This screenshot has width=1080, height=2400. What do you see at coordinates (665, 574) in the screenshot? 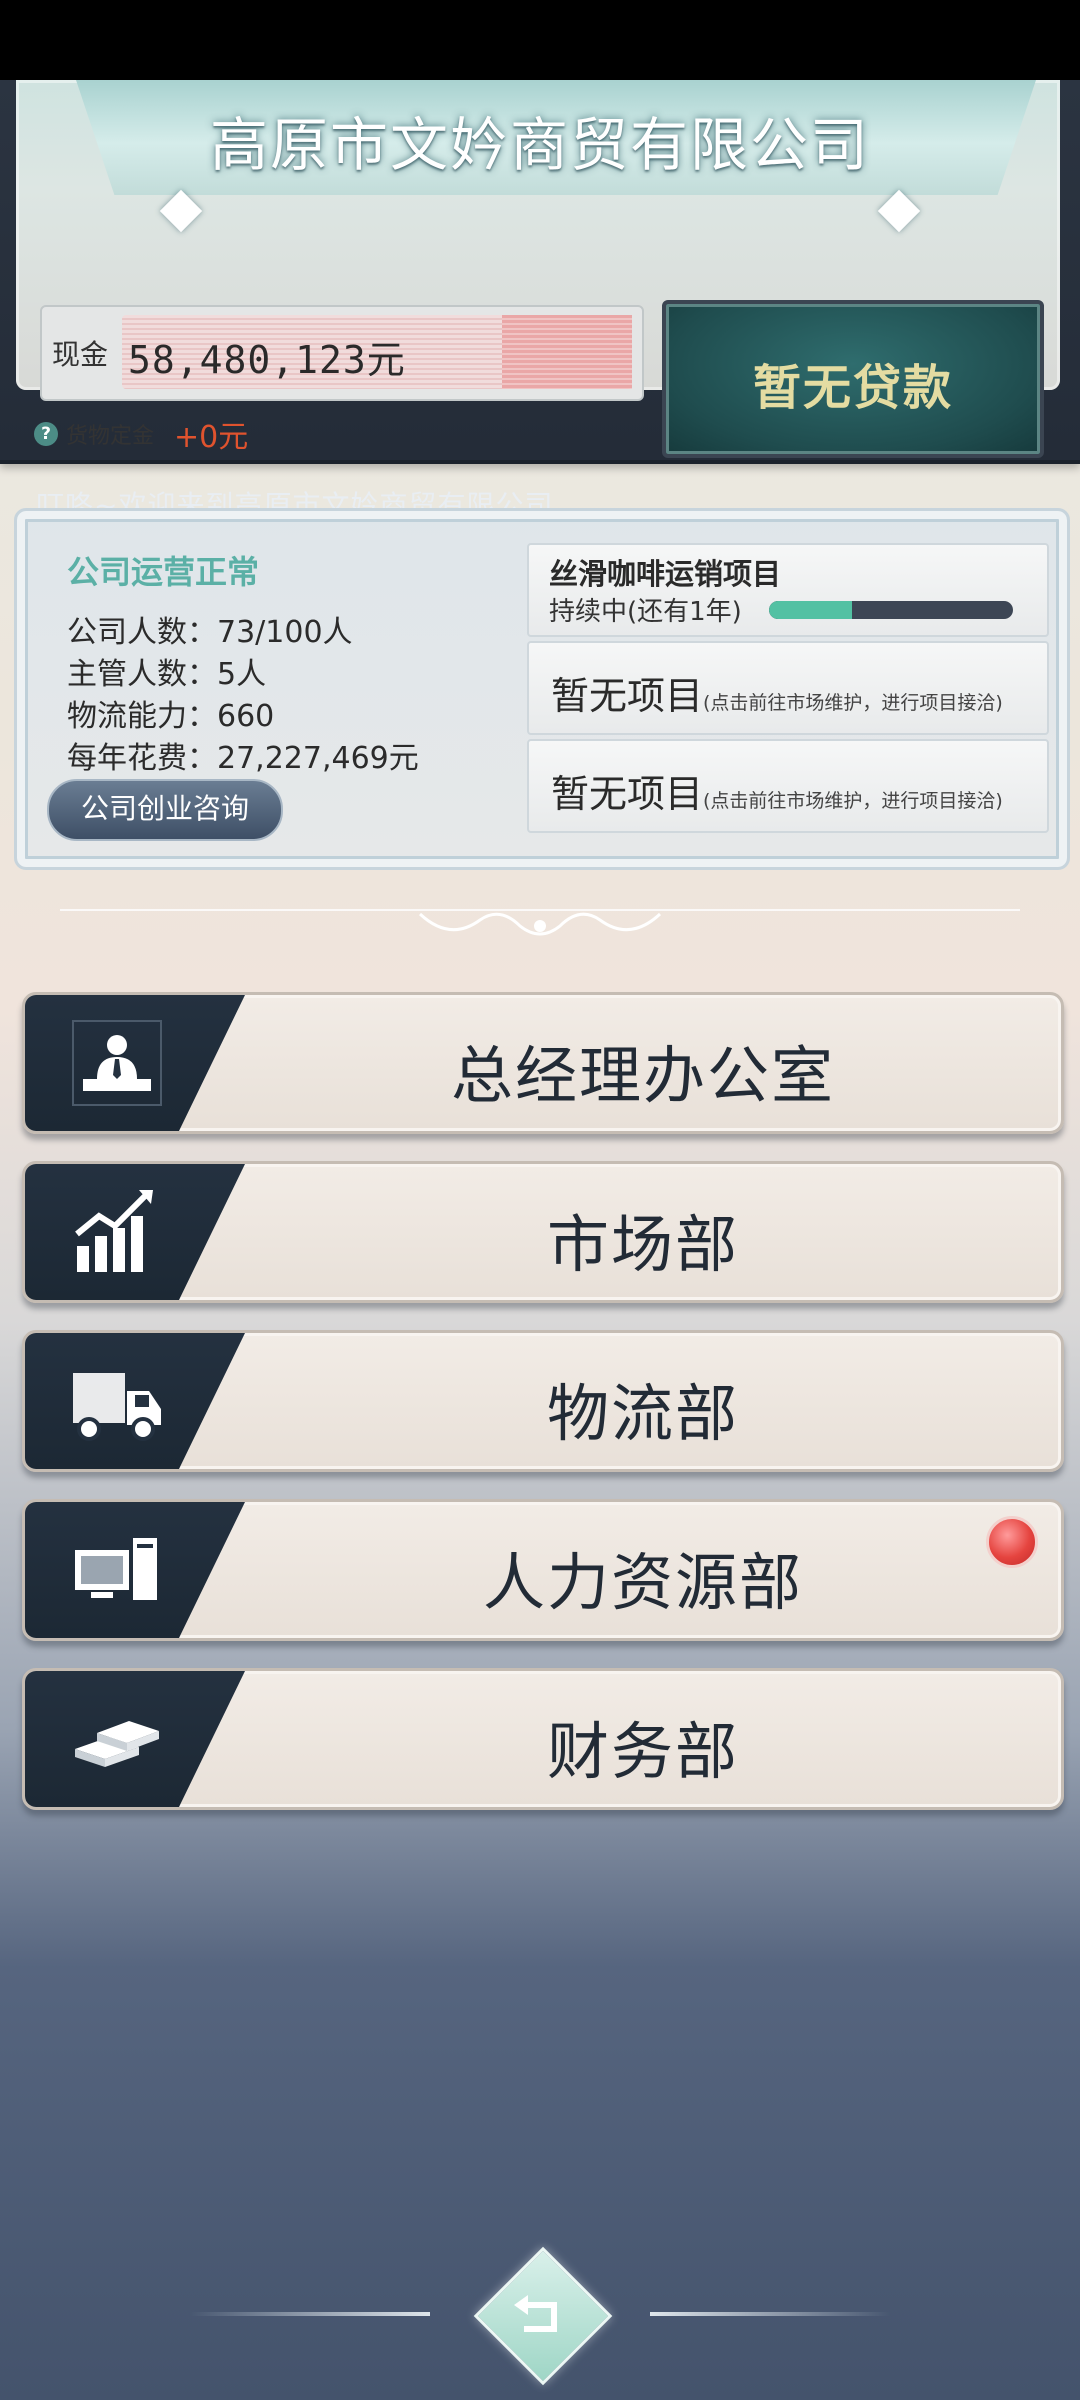
I see `project-title: 丝滑咖啡运销项目` at bounding box center [665, 574].